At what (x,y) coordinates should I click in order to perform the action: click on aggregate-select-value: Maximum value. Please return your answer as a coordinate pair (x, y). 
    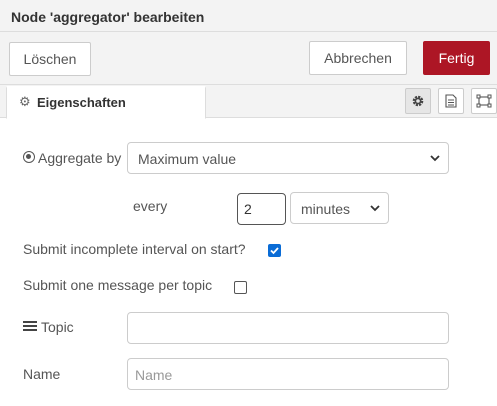
    Looking at the image, I should click on (187, 159).